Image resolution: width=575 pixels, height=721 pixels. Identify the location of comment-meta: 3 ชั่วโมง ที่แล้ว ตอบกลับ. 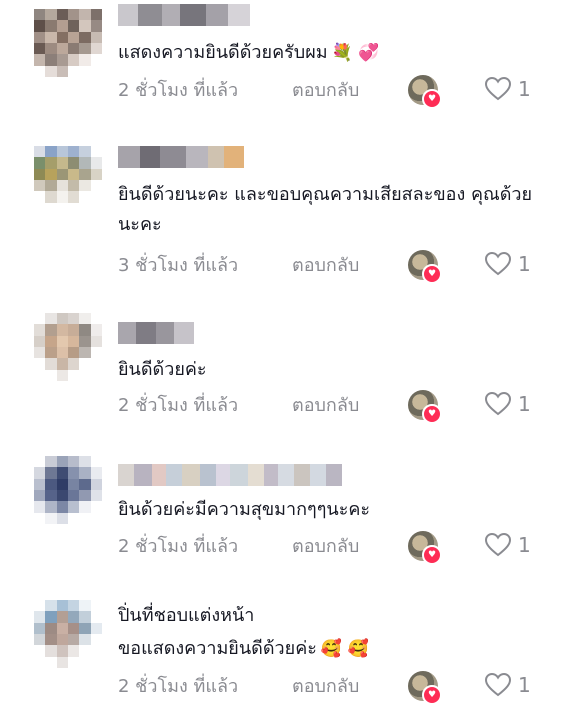
(328, 264).